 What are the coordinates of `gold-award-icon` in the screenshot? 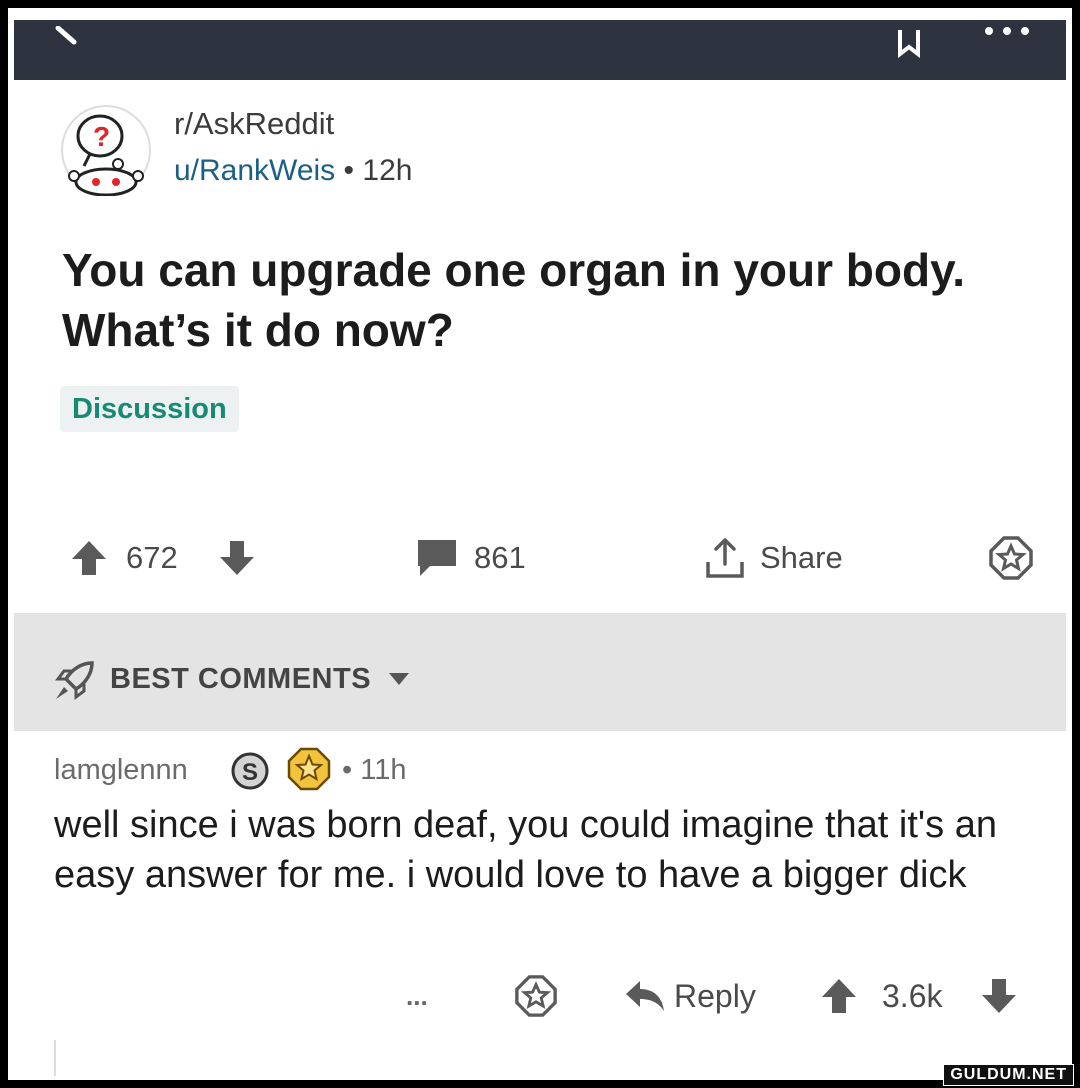 It's located at (309, 769).